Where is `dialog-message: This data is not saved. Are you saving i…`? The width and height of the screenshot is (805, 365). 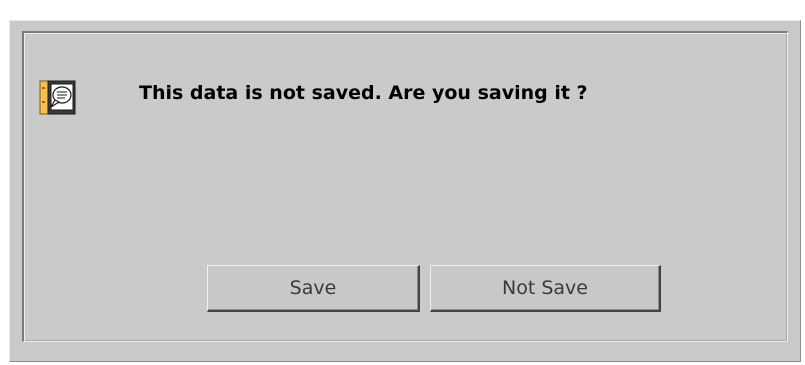 dialog-message: This data is not saved. Are you saving i… is located at coordinates (363, 93).